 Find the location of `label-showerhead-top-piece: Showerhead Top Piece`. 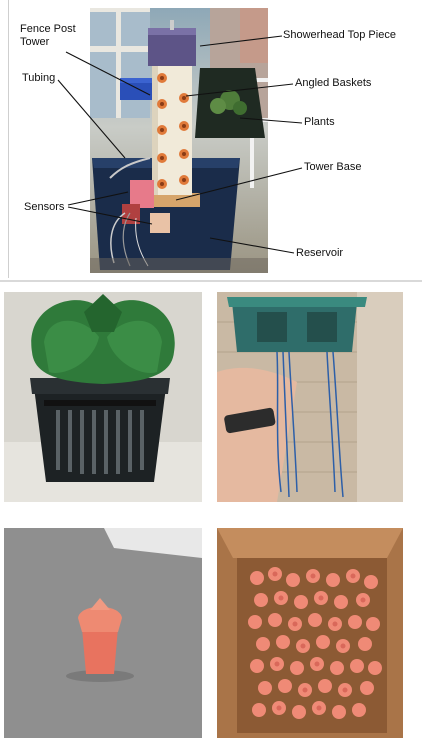

label-showerhead-top-piece: Showerhead Top Piece is located at coordinates (339, 35).